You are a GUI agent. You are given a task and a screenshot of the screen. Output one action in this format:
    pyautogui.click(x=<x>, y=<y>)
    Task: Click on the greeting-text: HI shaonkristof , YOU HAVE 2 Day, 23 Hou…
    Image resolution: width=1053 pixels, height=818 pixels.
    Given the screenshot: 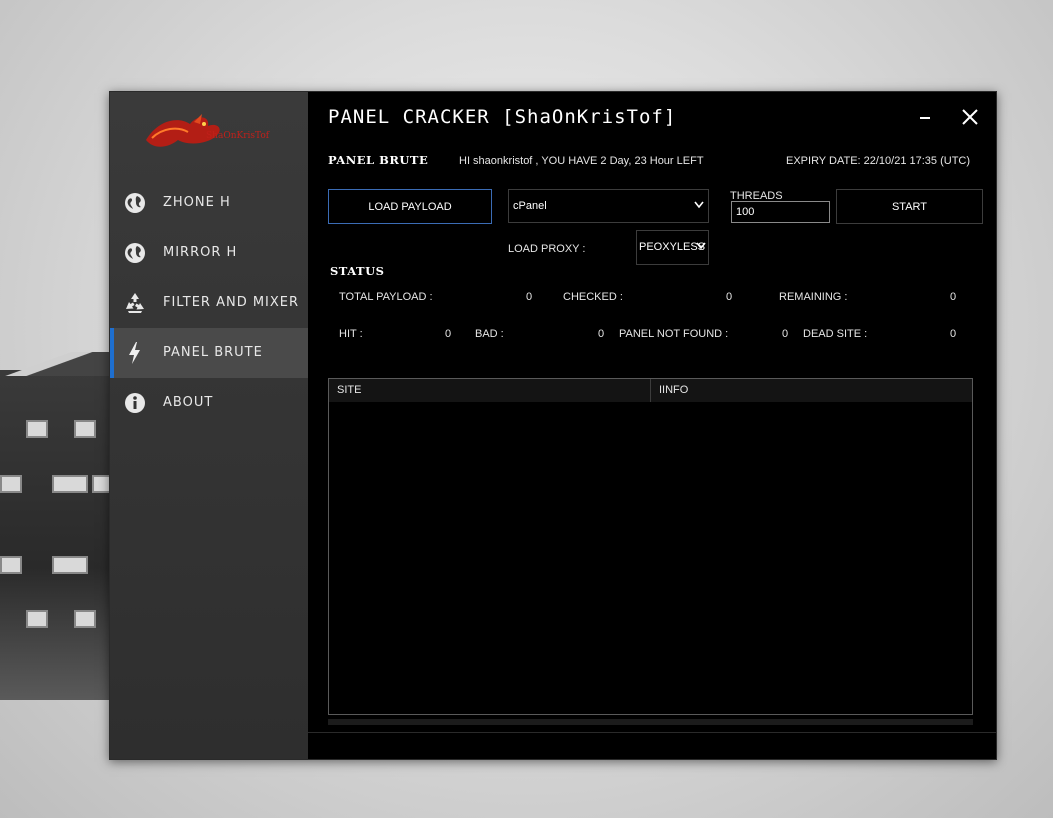 What is the action you would take?
    pyautogui.click(x=581, y=161)
    